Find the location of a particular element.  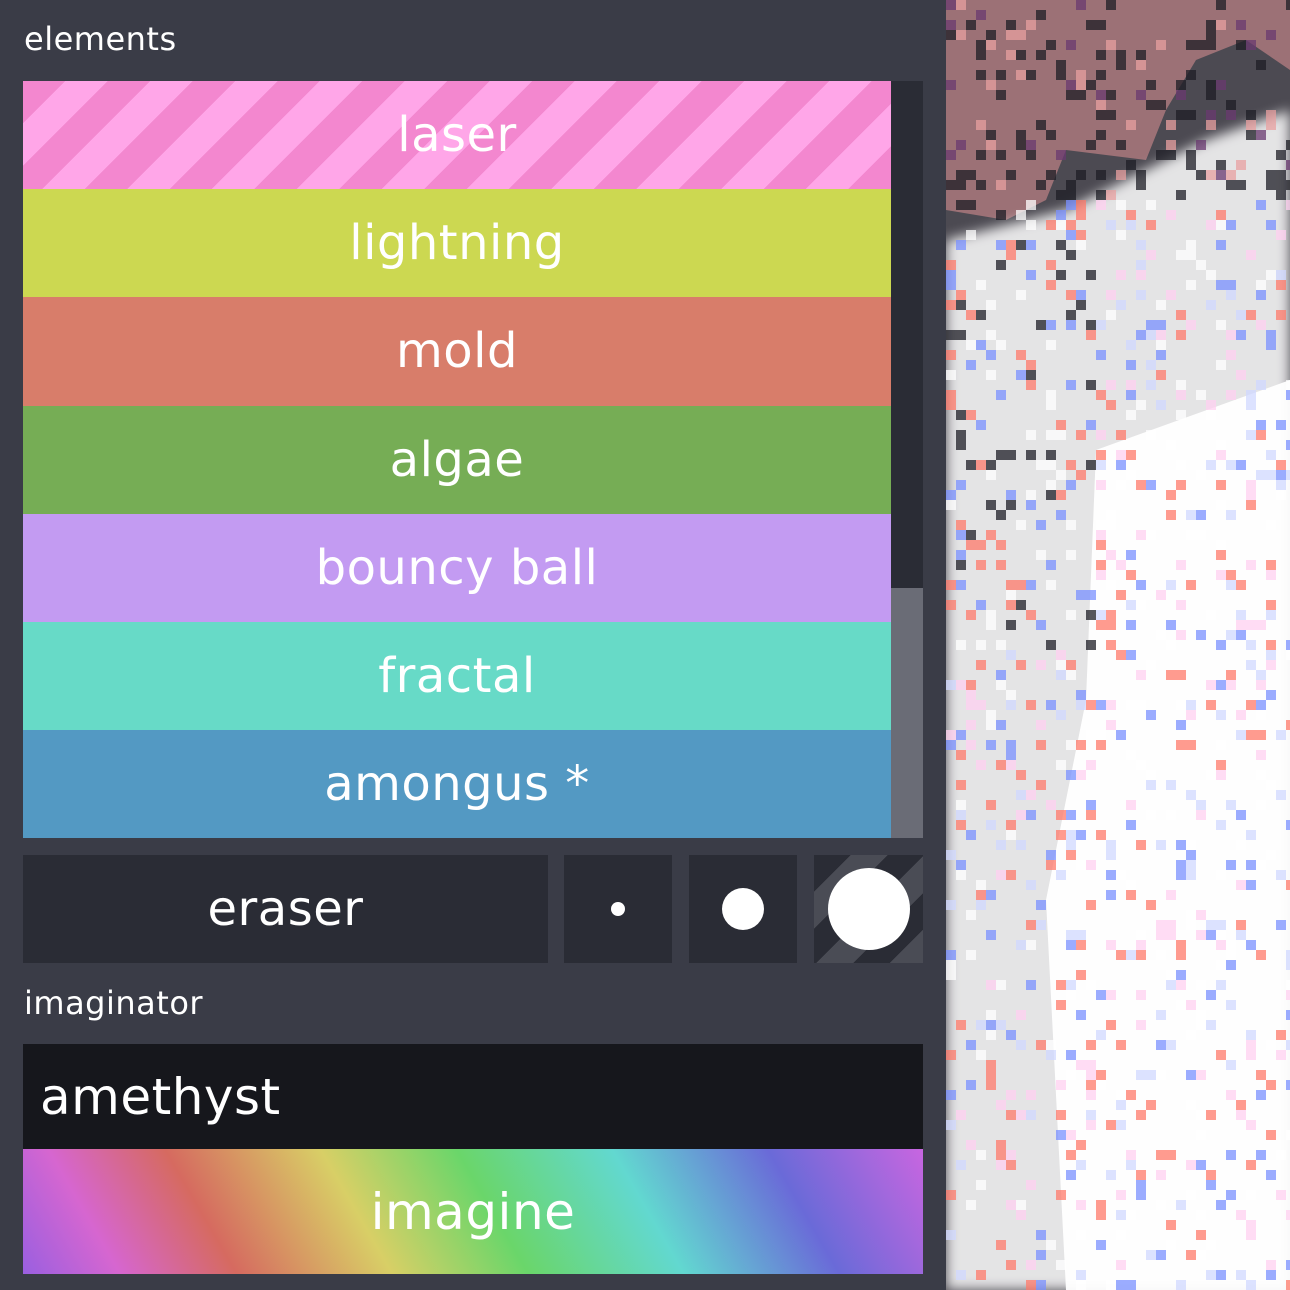

imaginator-input is located at coordinates (473, 1096).